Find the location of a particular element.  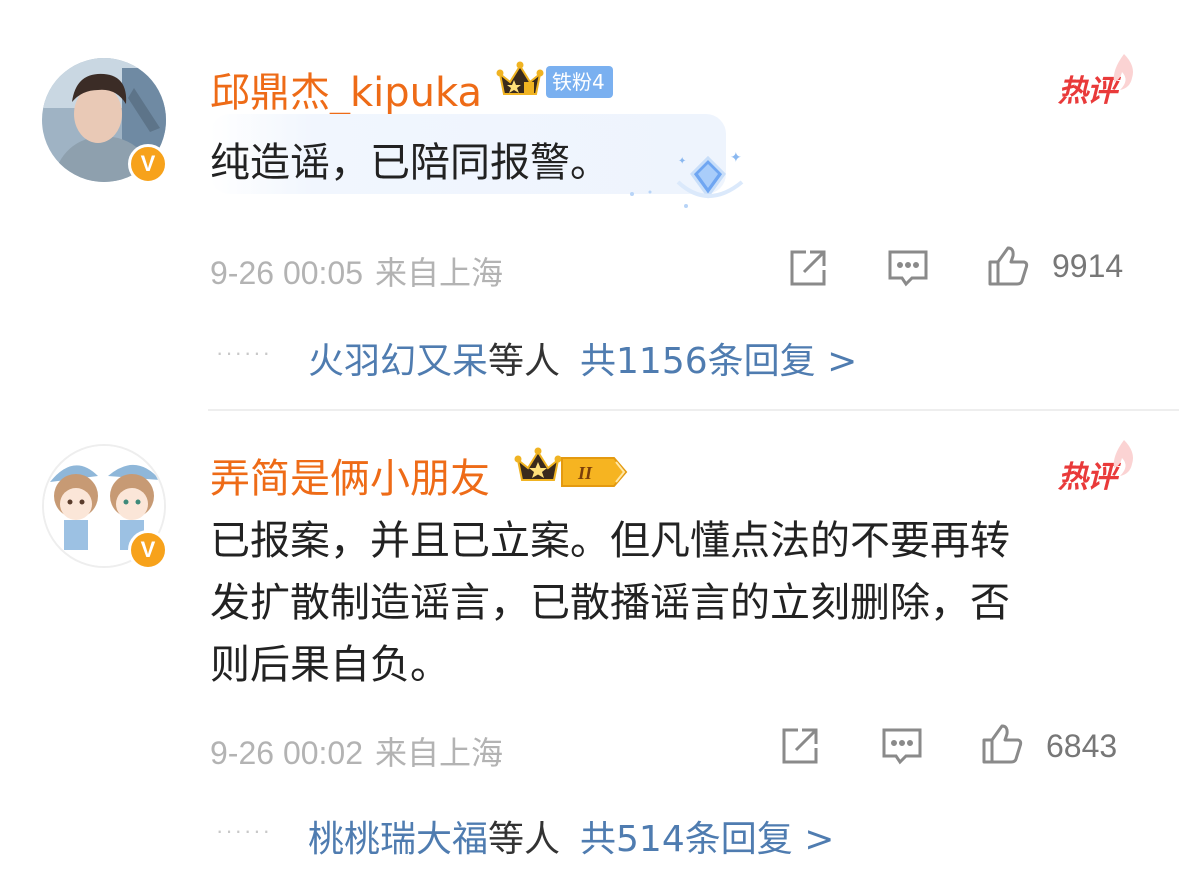

comment-text-line: 已报案，并且已立案。但凡懂点法的不要再转 is located at coordinates (610, 541).